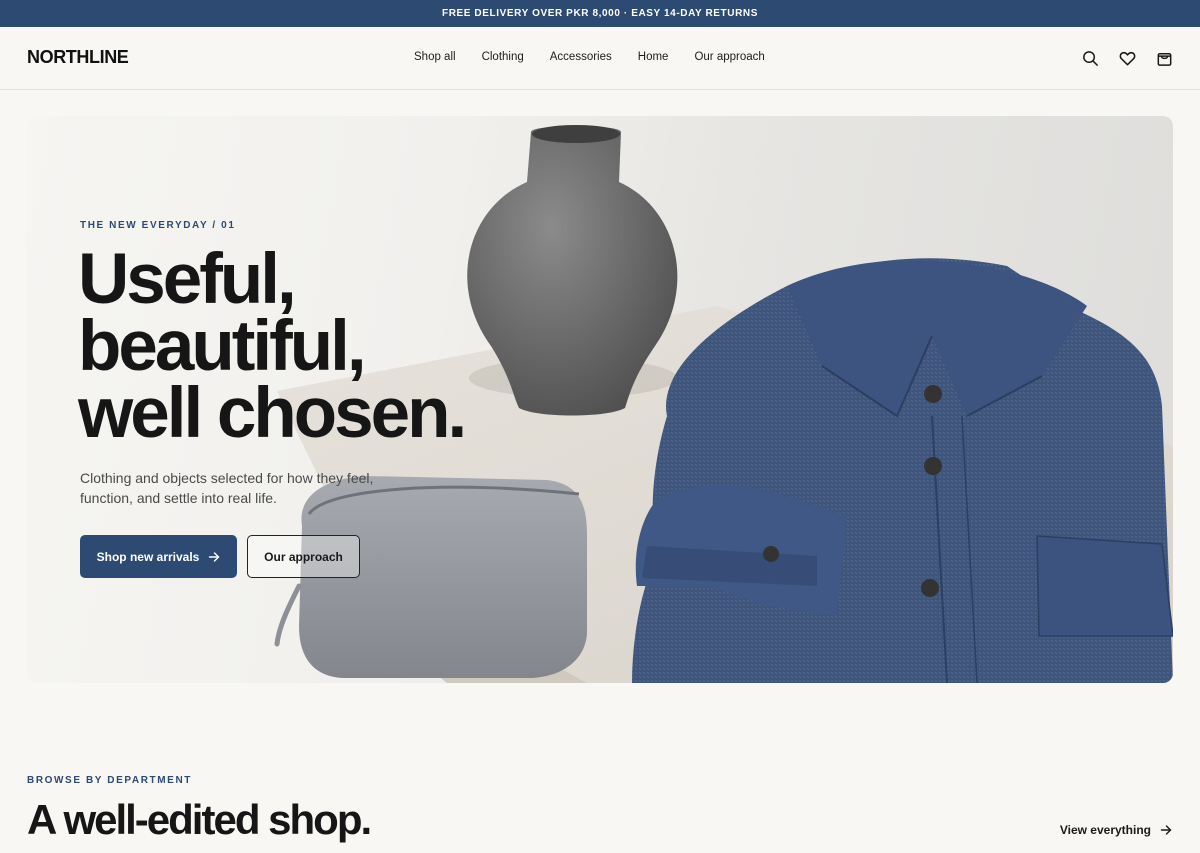  Describe the element at coordinates (222, 346) in the screenshot. I see `headline-line-2: beautiful,` at that location.